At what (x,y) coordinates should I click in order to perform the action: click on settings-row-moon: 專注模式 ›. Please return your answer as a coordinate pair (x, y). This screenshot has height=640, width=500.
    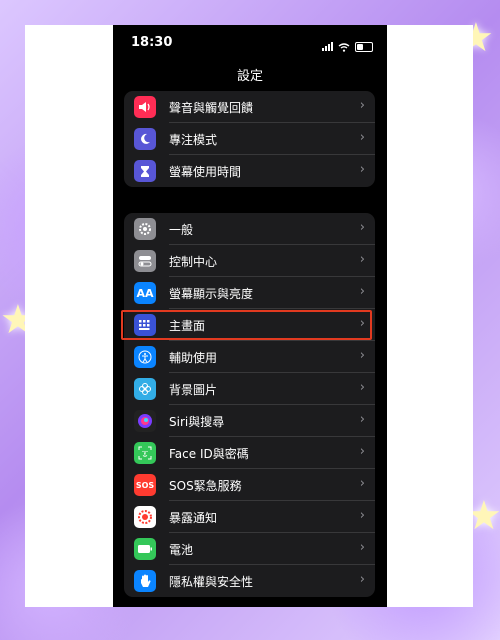
    Looking at the image, I should click on (249, 139).